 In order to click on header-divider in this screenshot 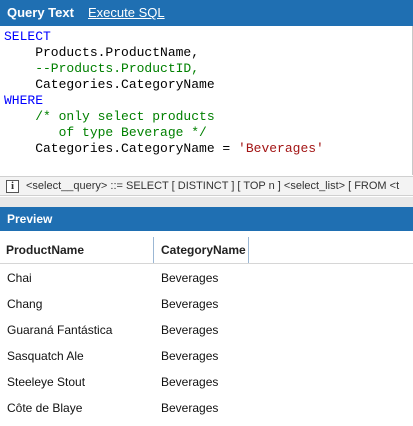, I will do `click(206, 263)`.